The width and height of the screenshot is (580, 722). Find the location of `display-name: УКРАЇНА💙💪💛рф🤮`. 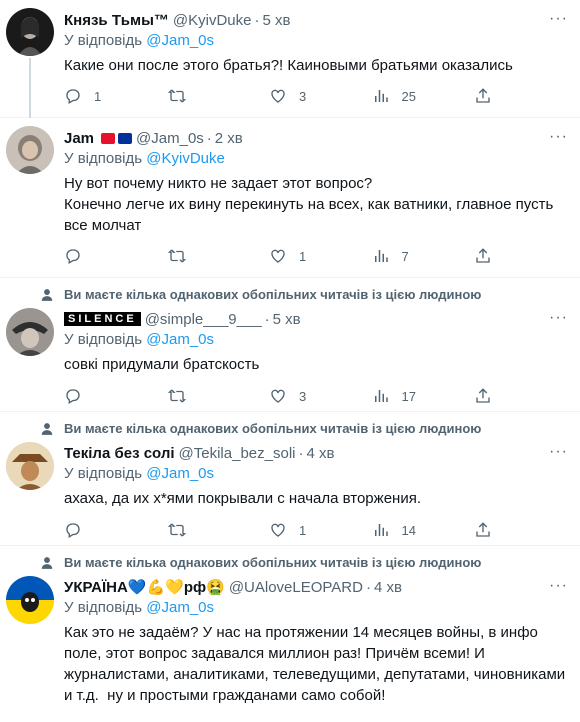

display-name: УКРАЇНА💙💪💛рф🤮 is located at coordinates (144, 587).